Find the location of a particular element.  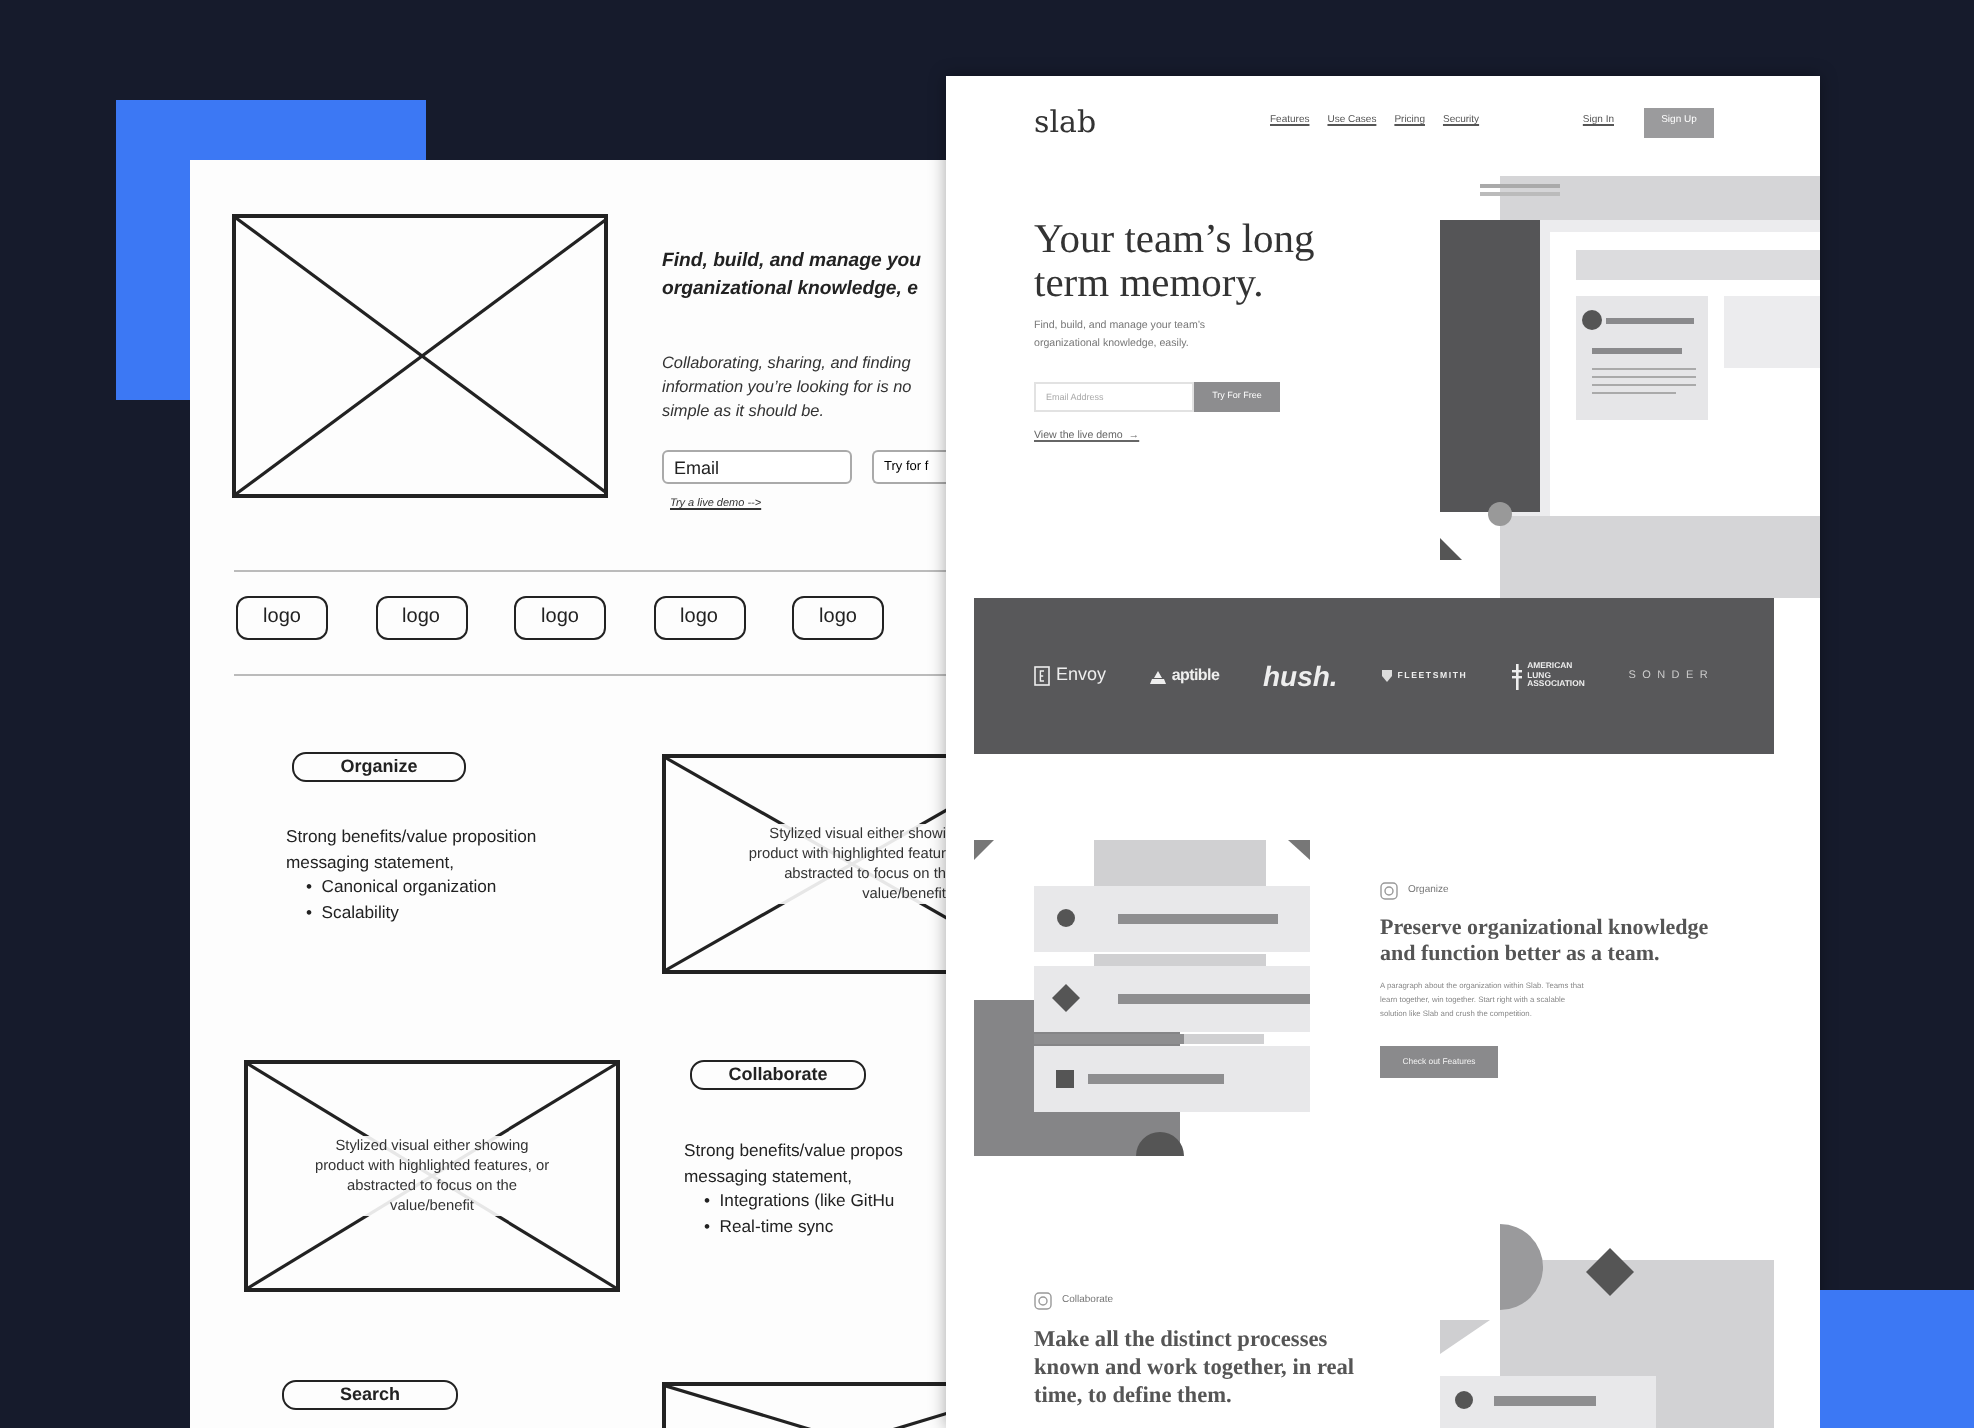

bullet-item: • Canonical organization is located at coordinates (402, 886).